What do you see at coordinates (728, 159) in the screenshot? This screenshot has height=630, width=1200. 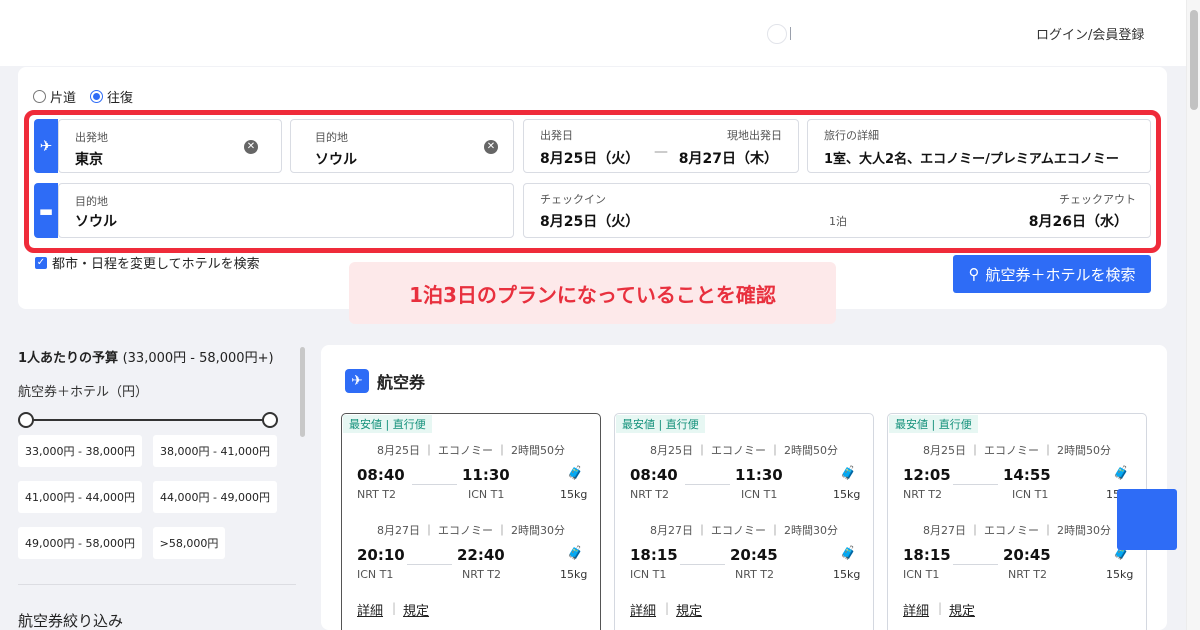 I see `return-date-value: 8月27日（木）` at bounding box center [728, 159].